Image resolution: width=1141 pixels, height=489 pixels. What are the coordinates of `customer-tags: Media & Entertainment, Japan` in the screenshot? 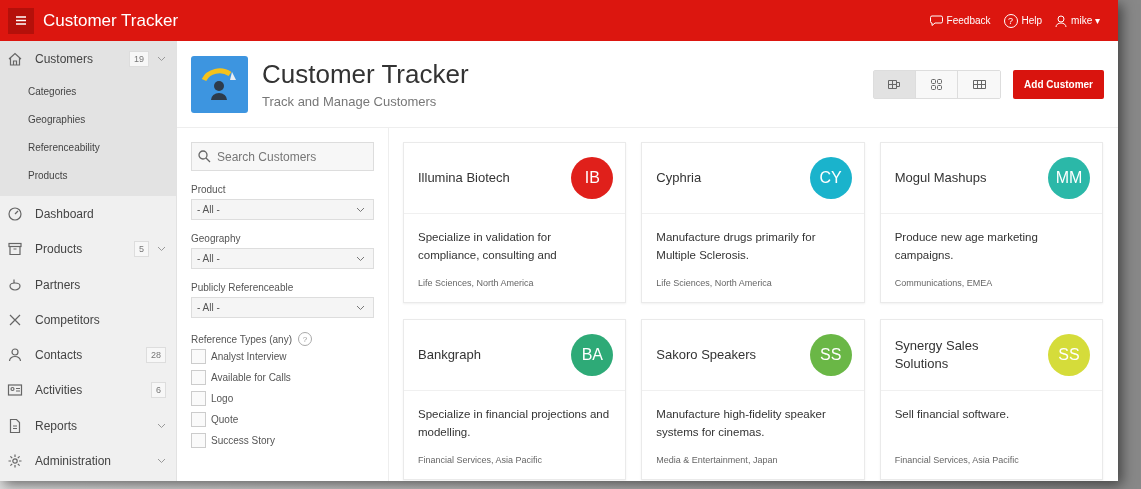 It's located at (753, 460).